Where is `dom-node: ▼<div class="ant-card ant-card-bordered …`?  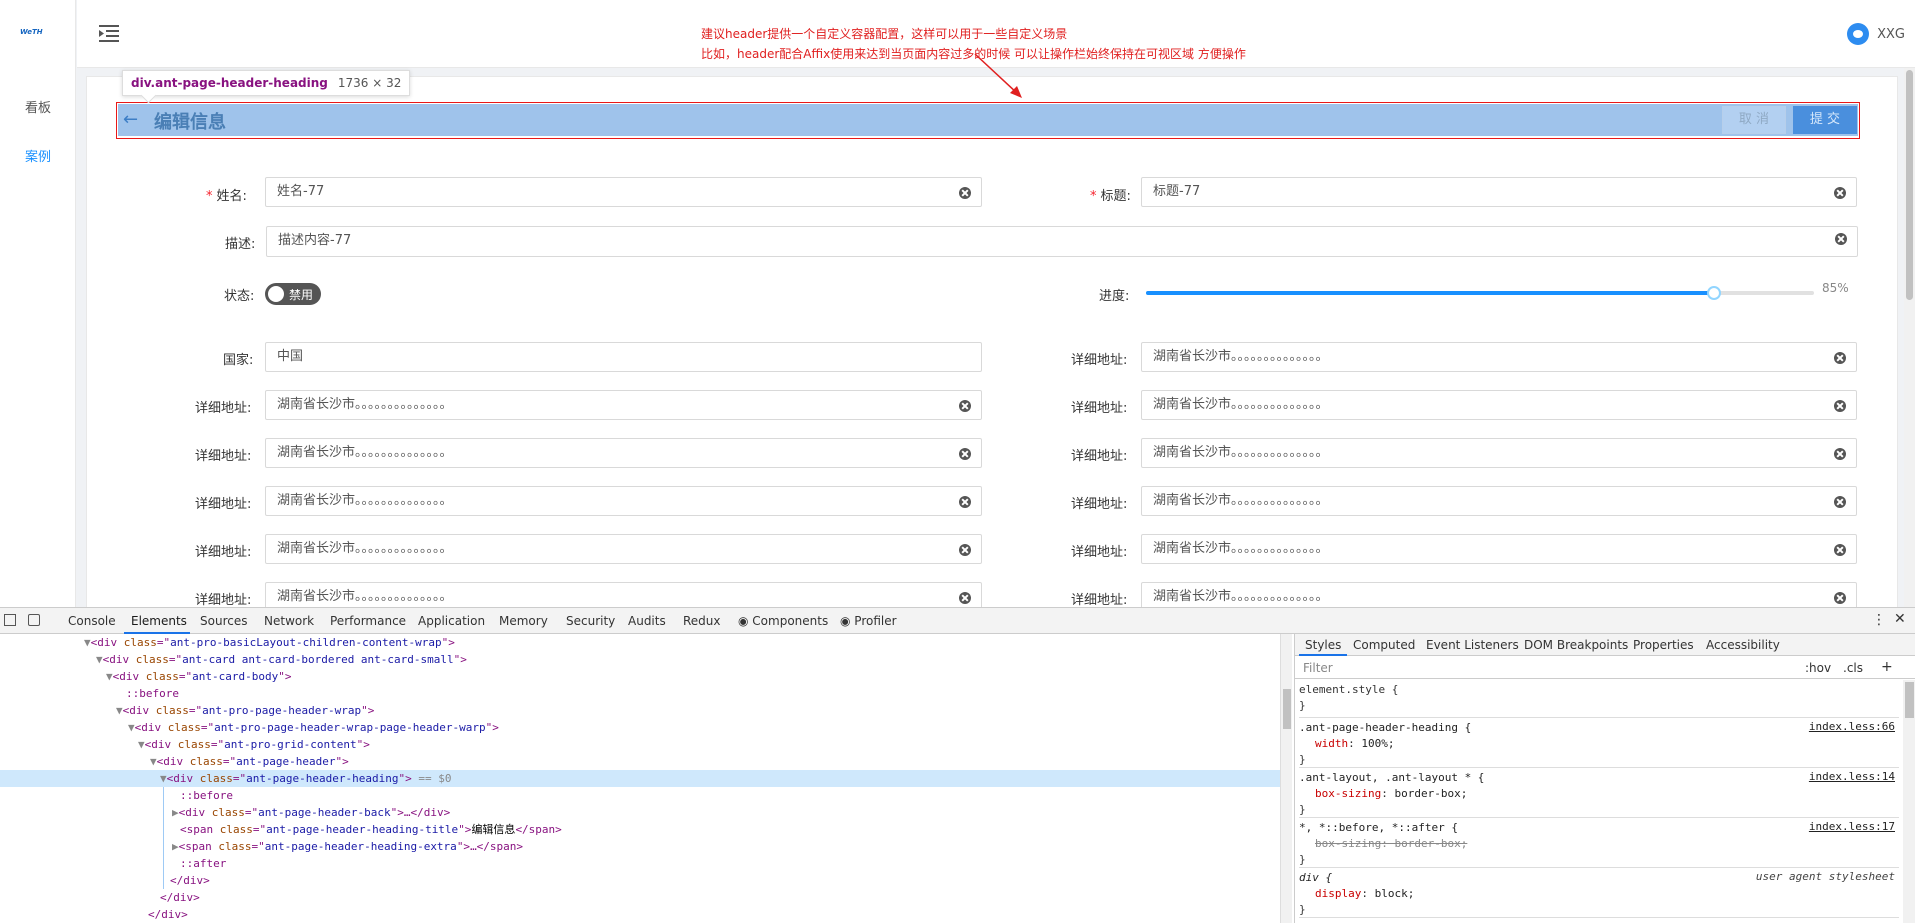
dom-node: ▼<div class="ant-card ant-card-bordered … is located at coordinates (640, 659).